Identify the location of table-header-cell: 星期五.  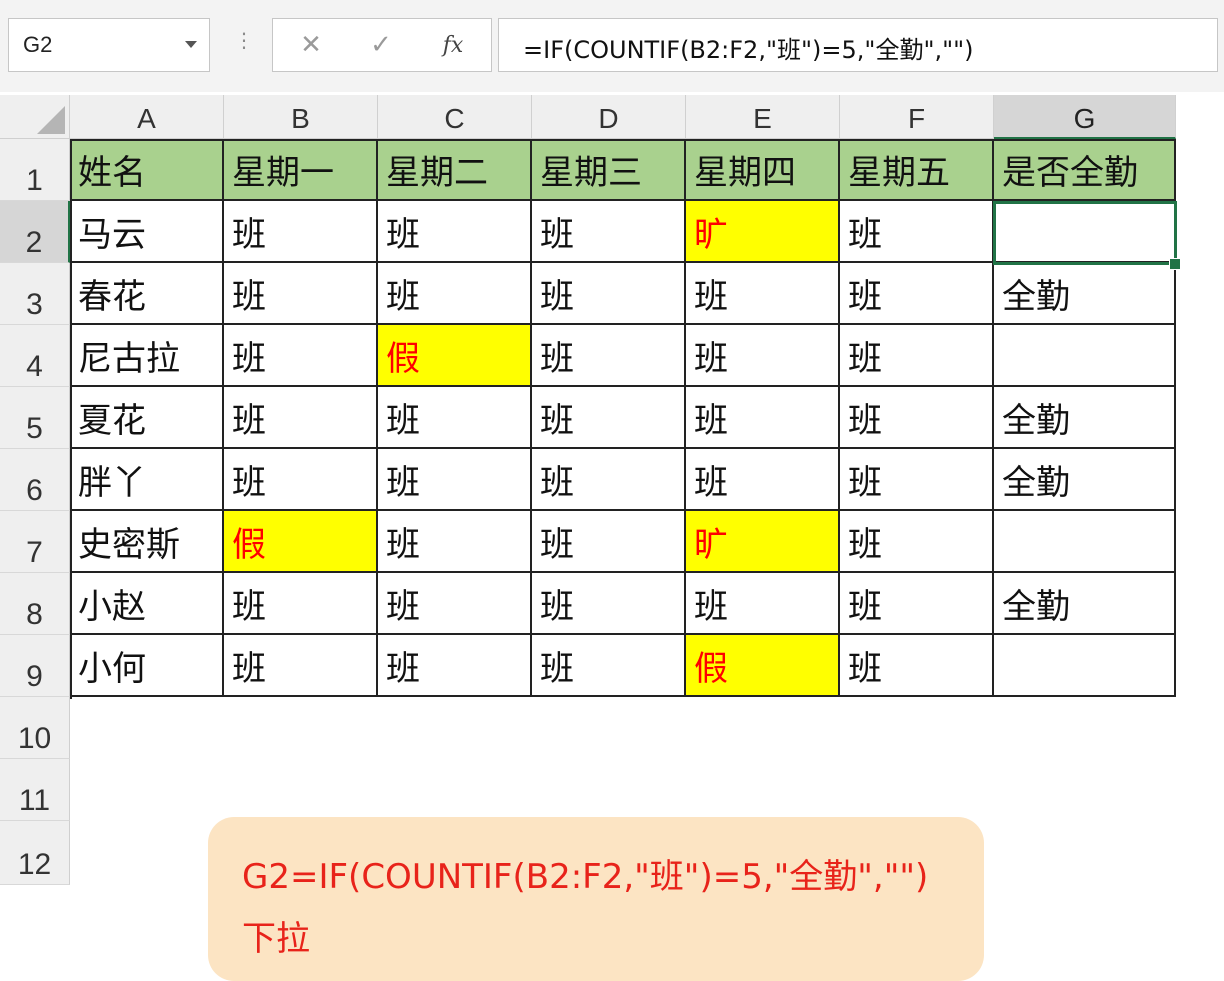
(917, 170).